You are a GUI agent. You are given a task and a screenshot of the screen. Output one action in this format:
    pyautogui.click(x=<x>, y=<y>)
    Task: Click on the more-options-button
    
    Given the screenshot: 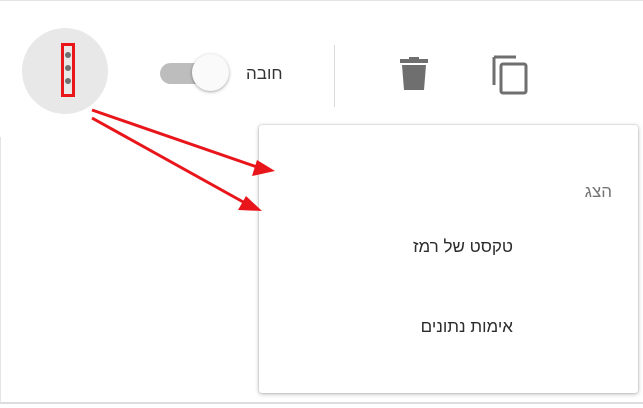 What is the action you would take?
    pyautogui.click(x=65, y=71)
    